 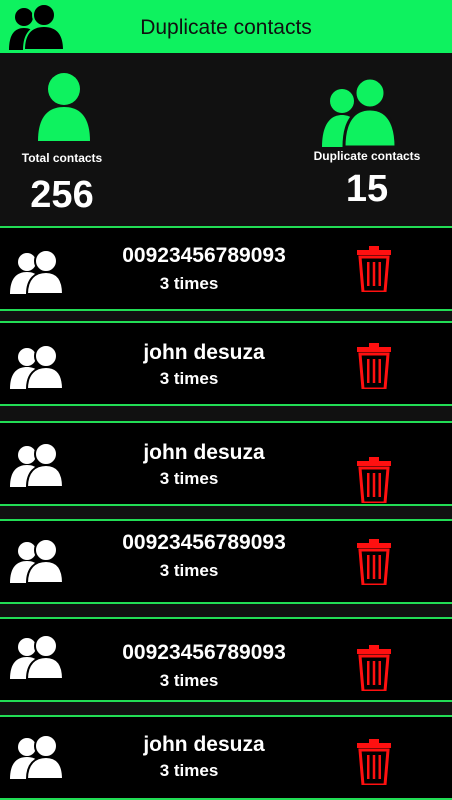 I want to click on total-contacts-label: Total contacts, so click(x=62, y=158).